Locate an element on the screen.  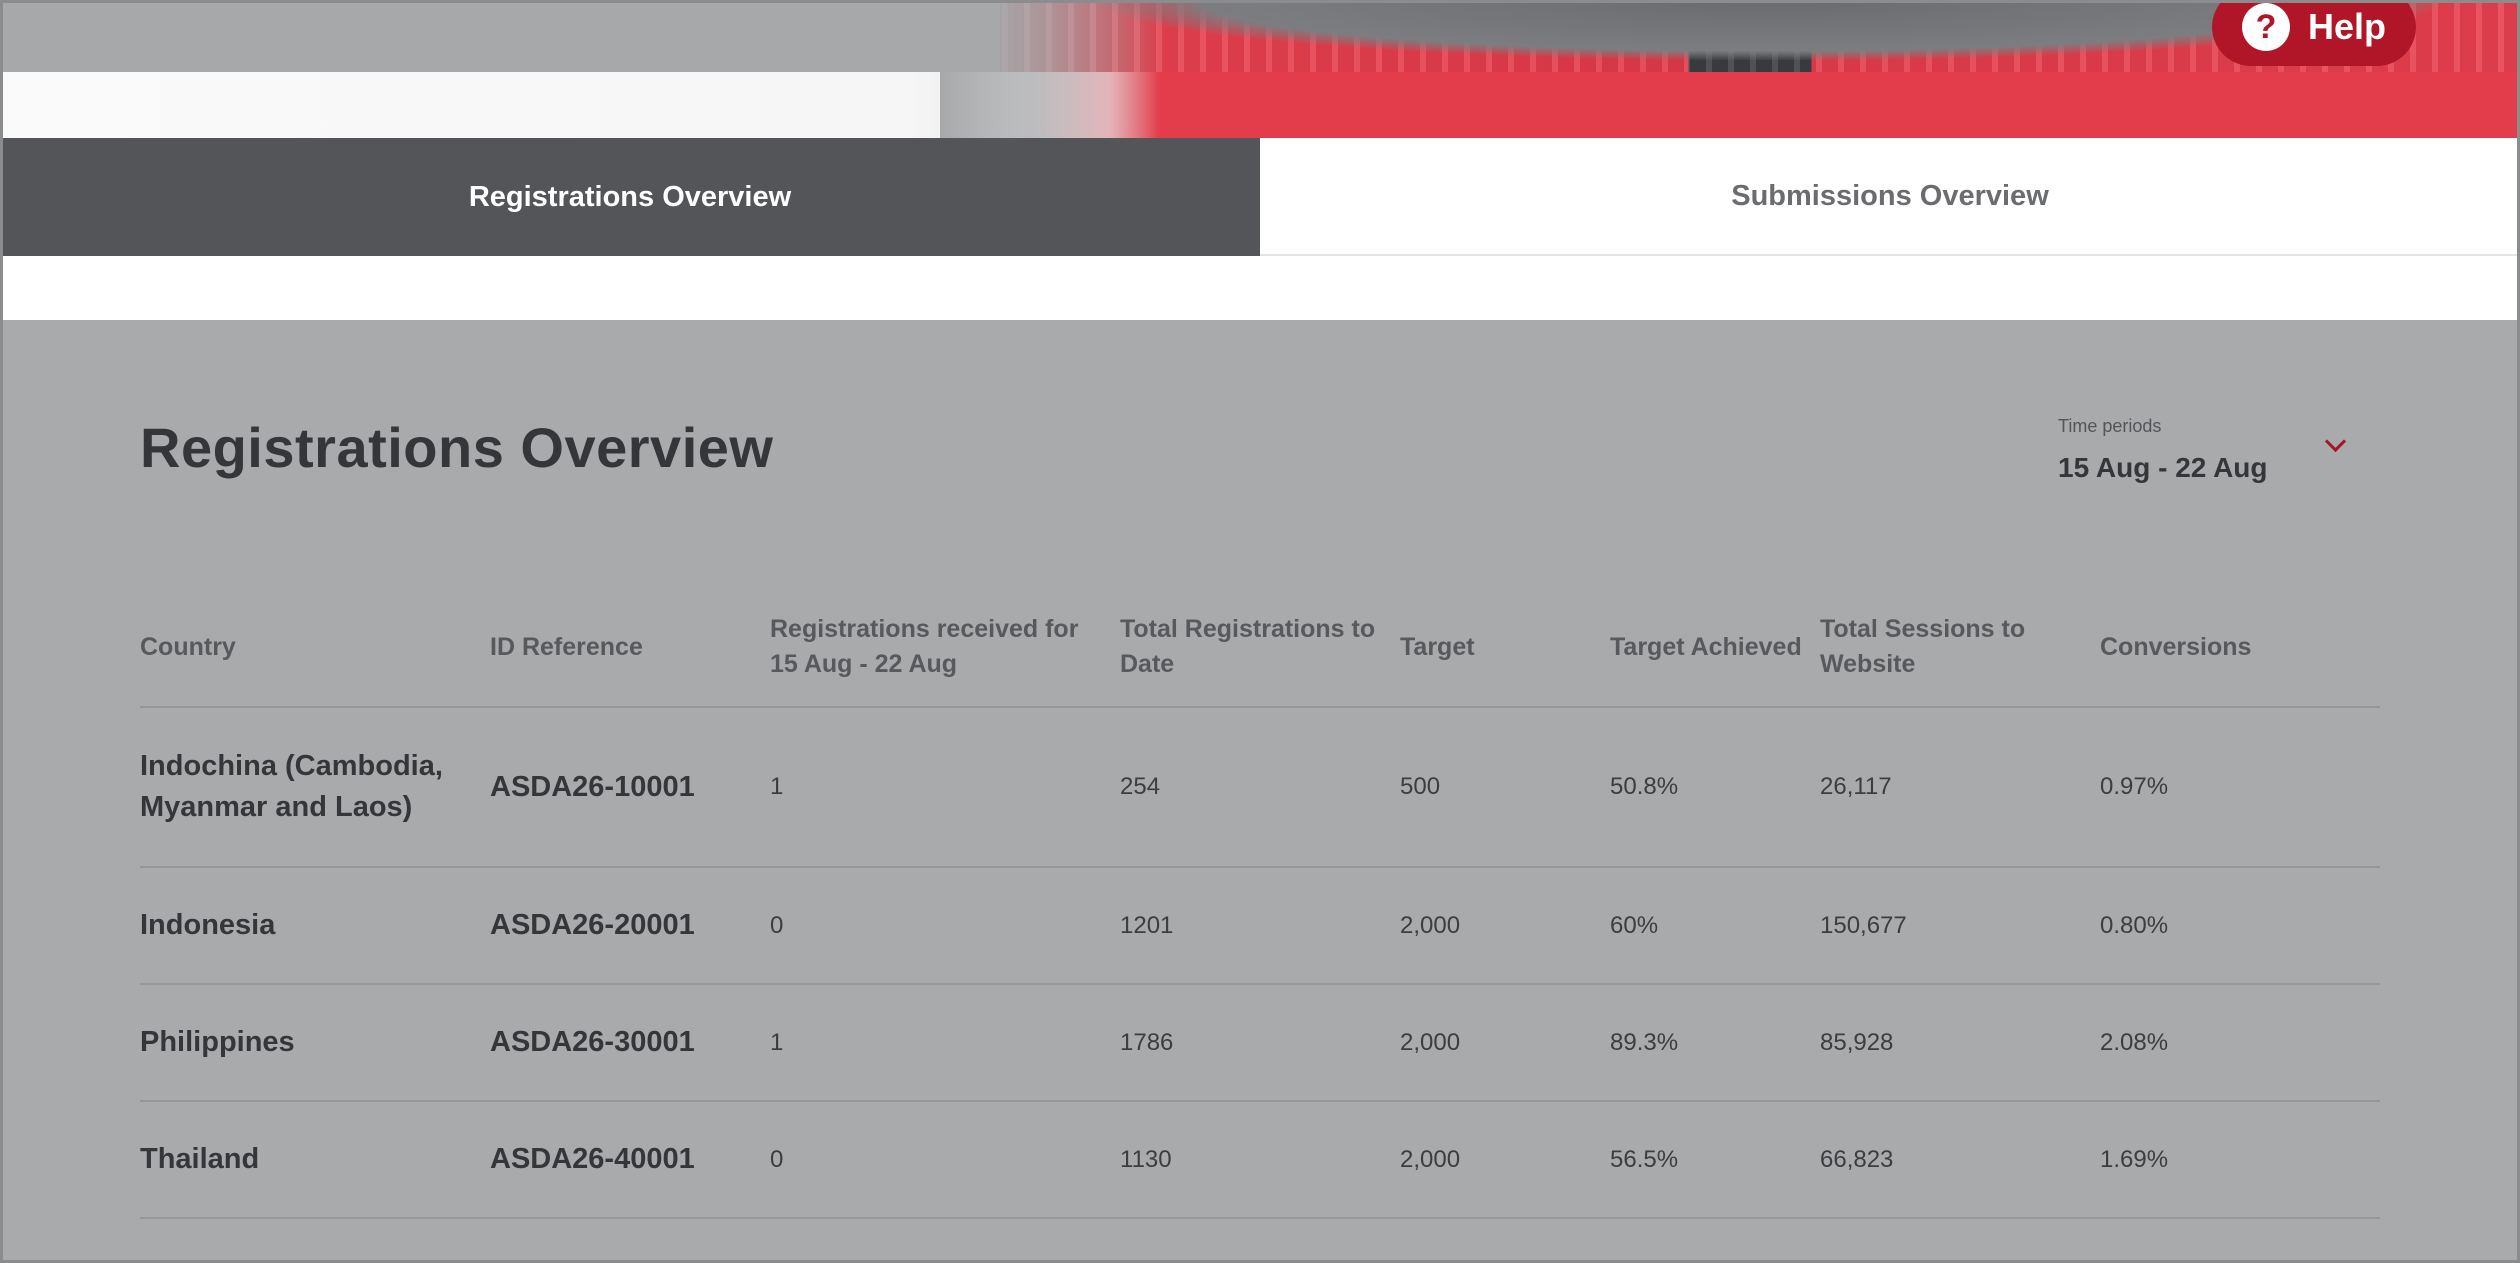
chevron-down-icon is located at coordinates (2335, 441).